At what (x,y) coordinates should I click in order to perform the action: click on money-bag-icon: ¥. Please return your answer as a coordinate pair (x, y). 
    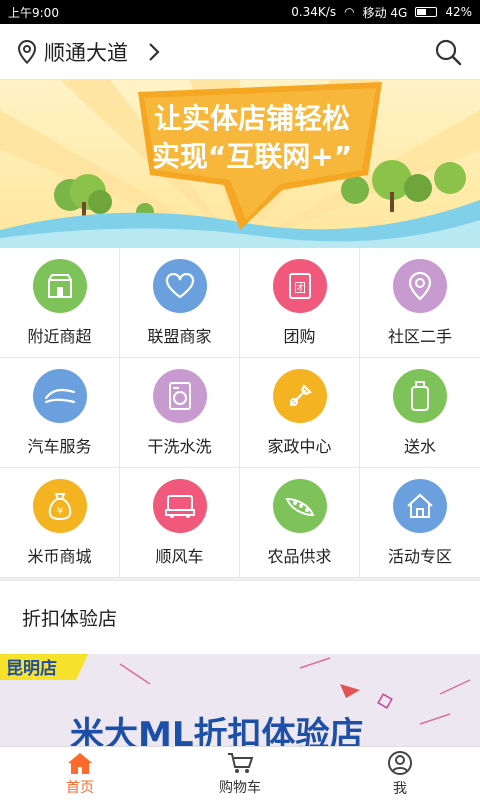
    Looking at the image, I should click on (59, 505).